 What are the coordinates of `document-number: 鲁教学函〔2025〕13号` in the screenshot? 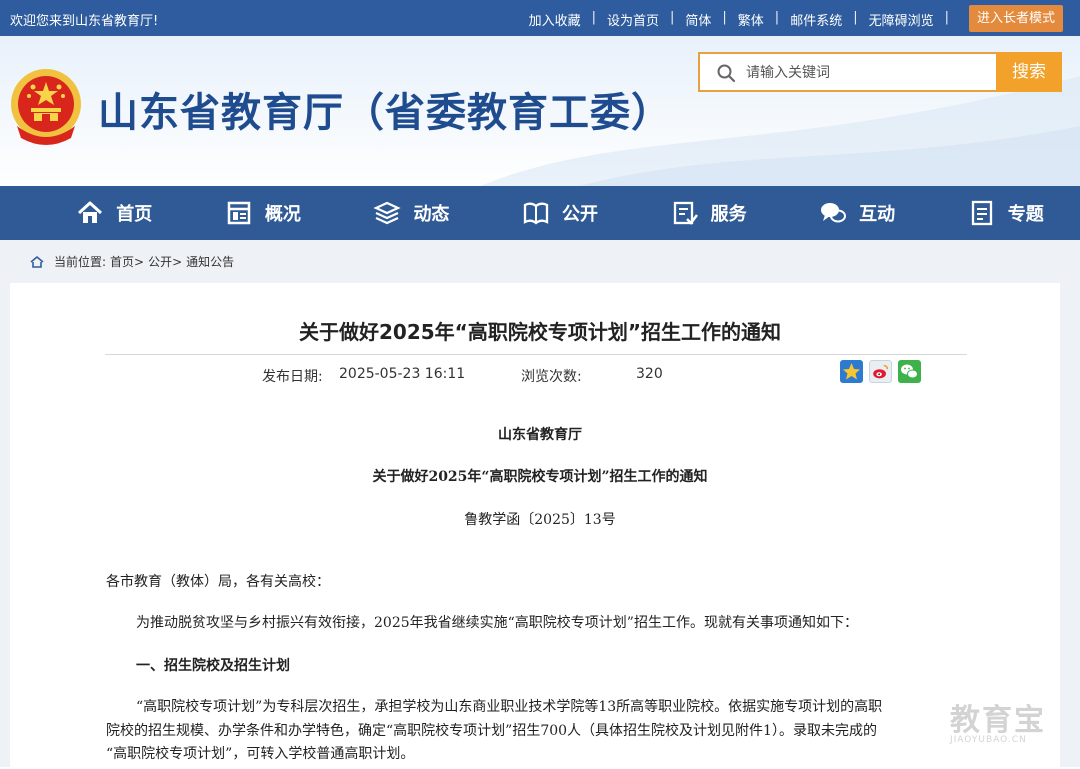 It's located at (540, 520).